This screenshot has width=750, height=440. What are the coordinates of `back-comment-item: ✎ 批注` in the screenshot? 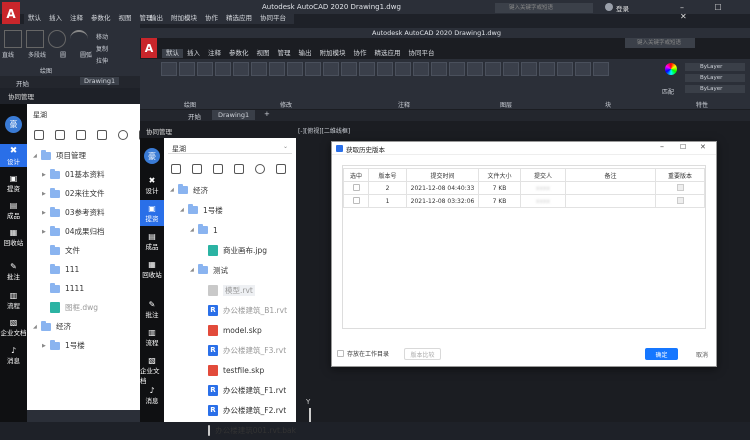 It's located at (13, 271).